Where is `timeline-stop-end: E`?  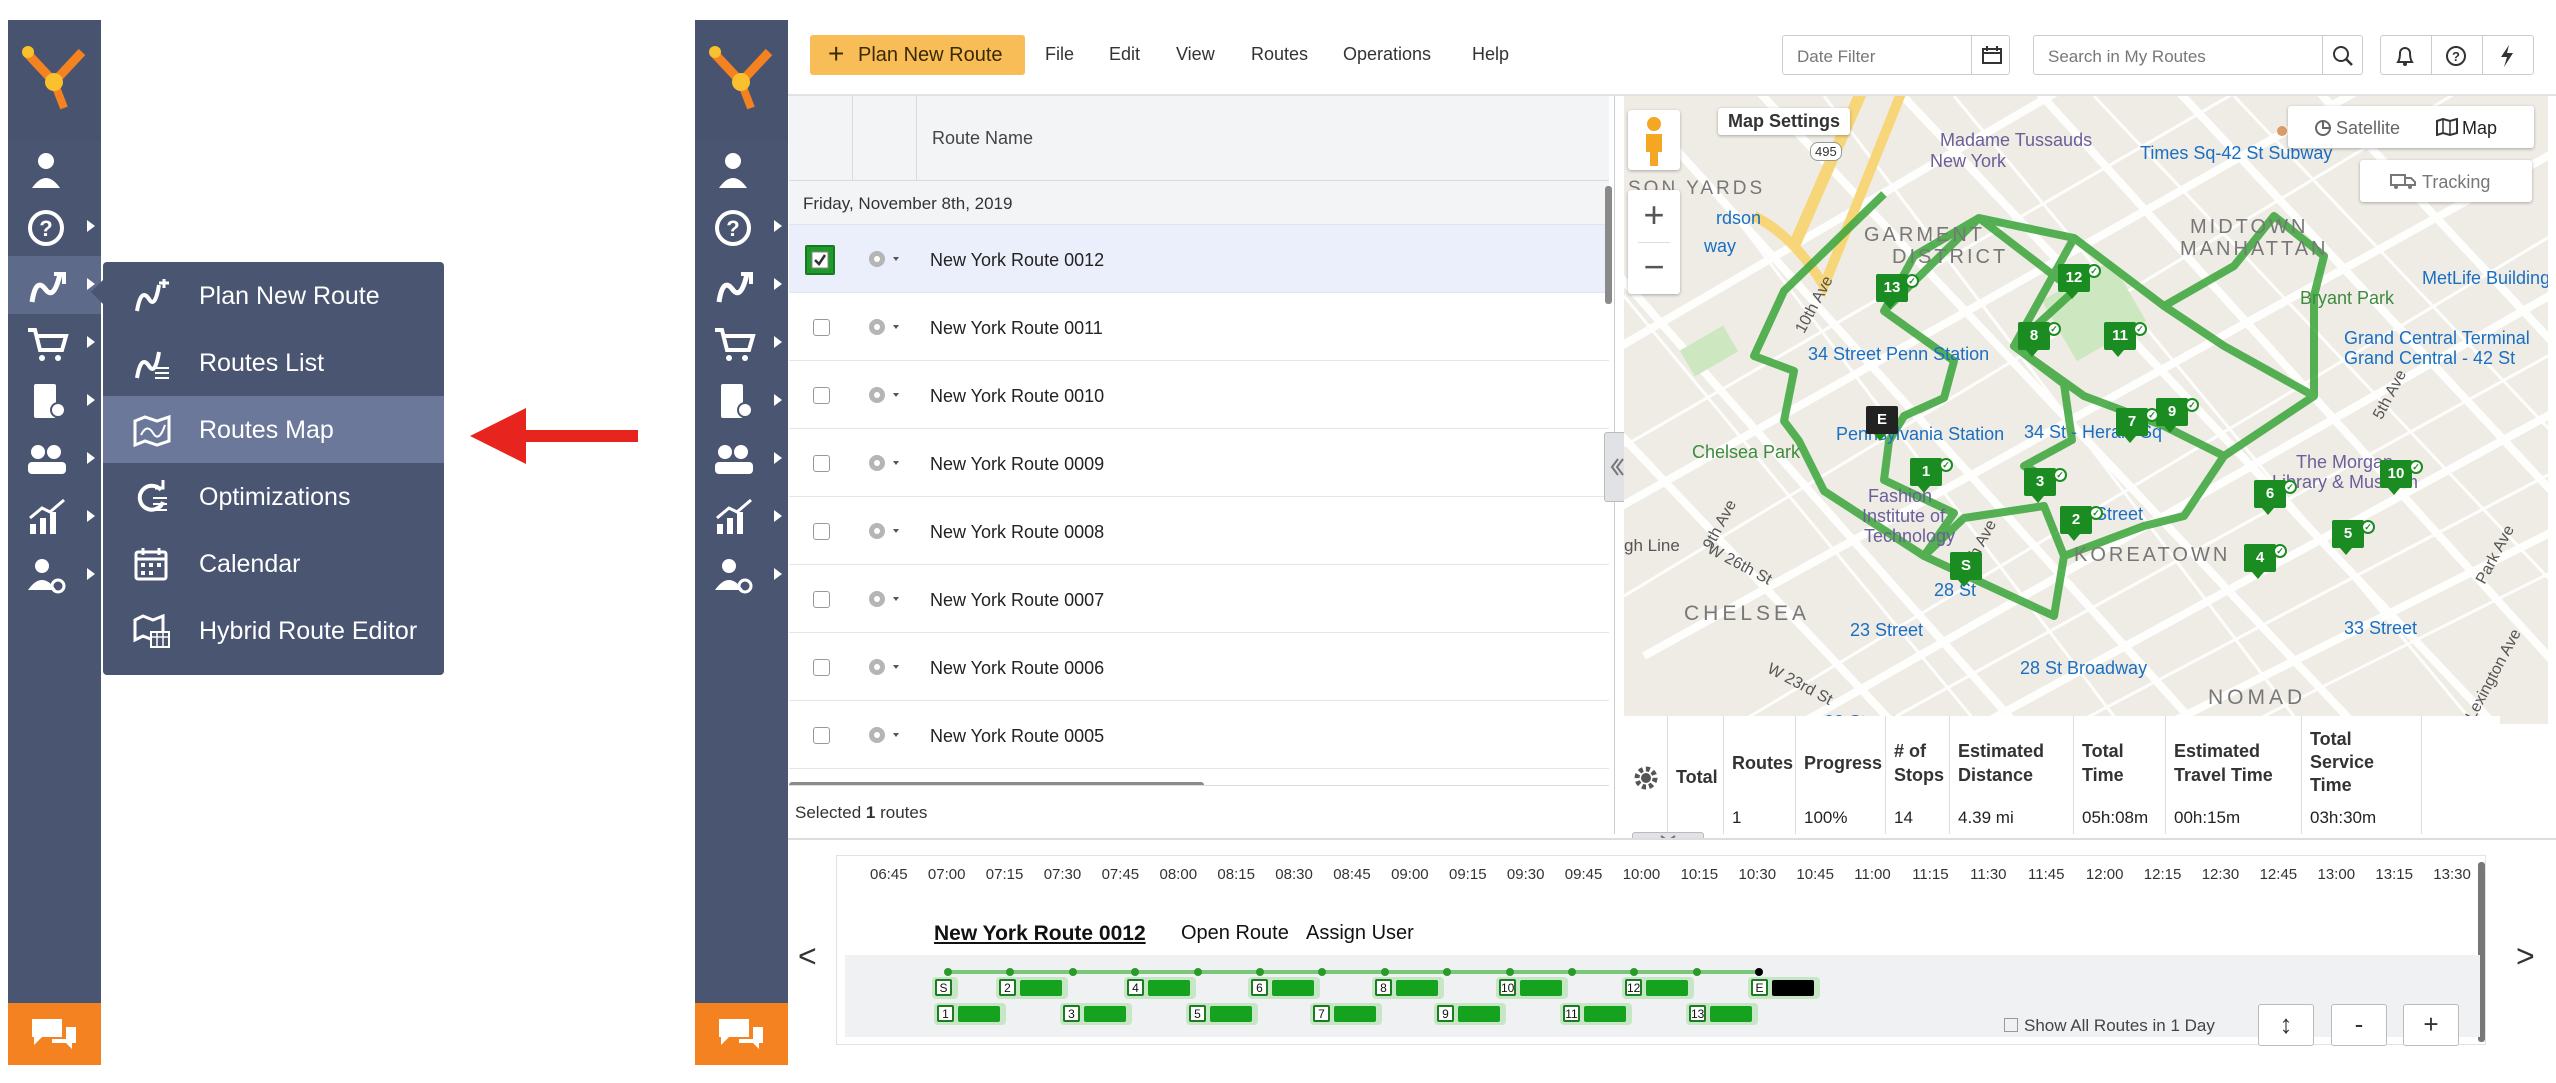
timeline-stop-end: E is located at coordinates (1784, 988).